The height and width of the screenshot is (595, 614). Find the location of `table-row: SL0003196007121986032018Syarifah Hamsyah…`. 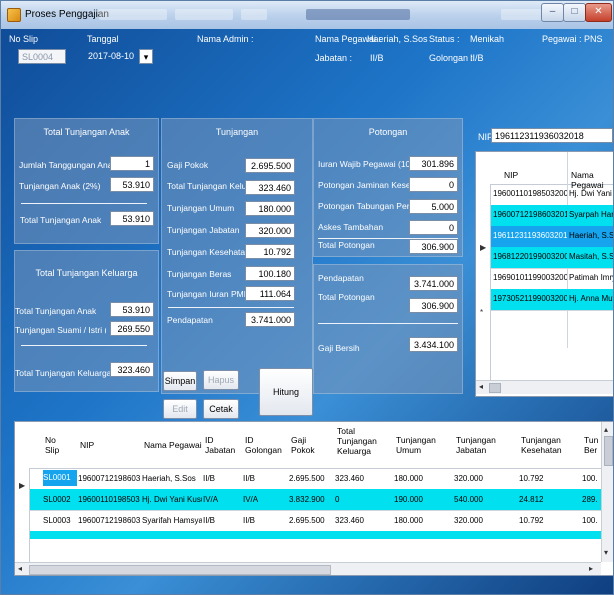

table-row: SL0003196007121986032018Syarifah Hamsyah… is located at coordinates (315, 521).